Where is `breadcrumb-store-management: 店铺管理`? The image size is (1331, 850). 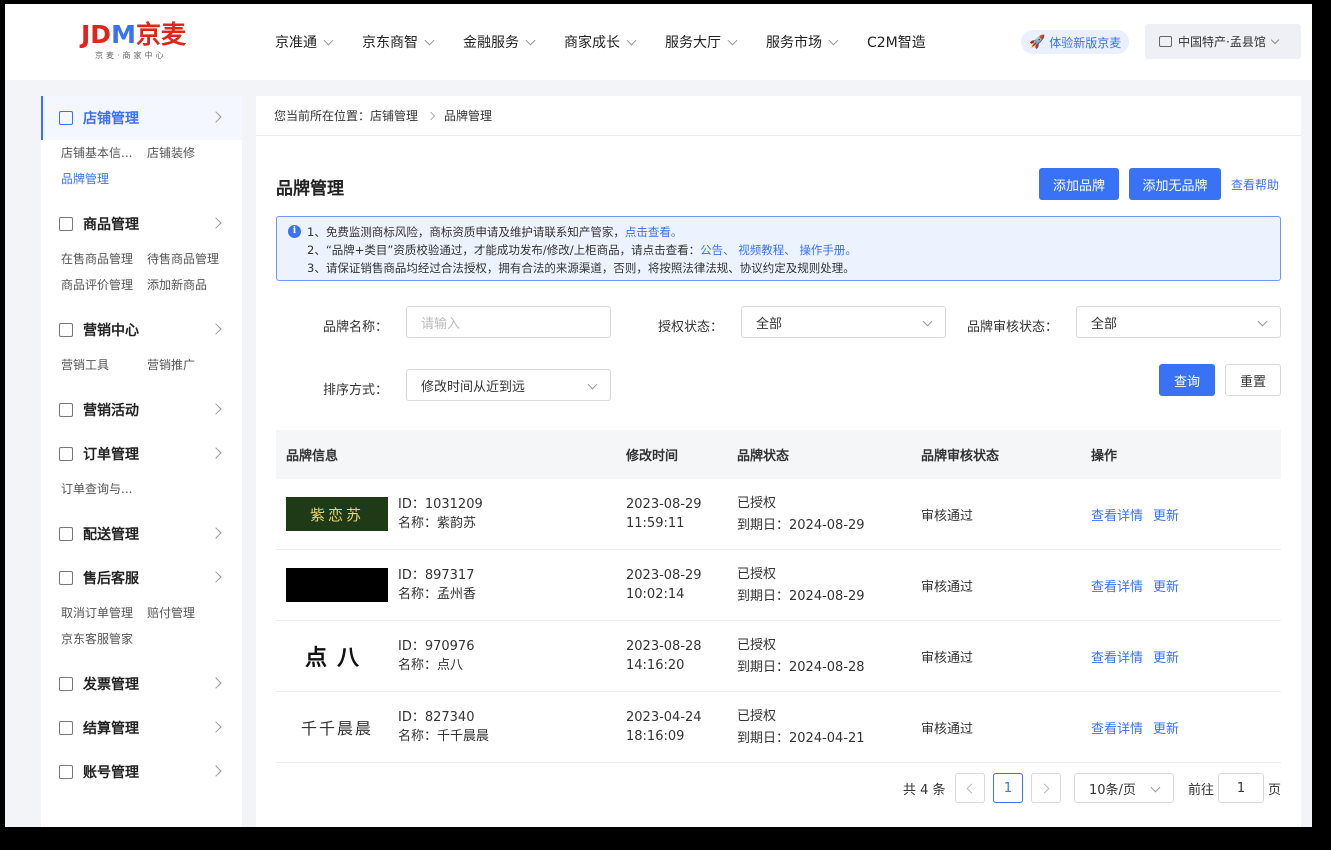 breadcrumb-store-management: 店铺管理 is located at coordinates (394, 115).